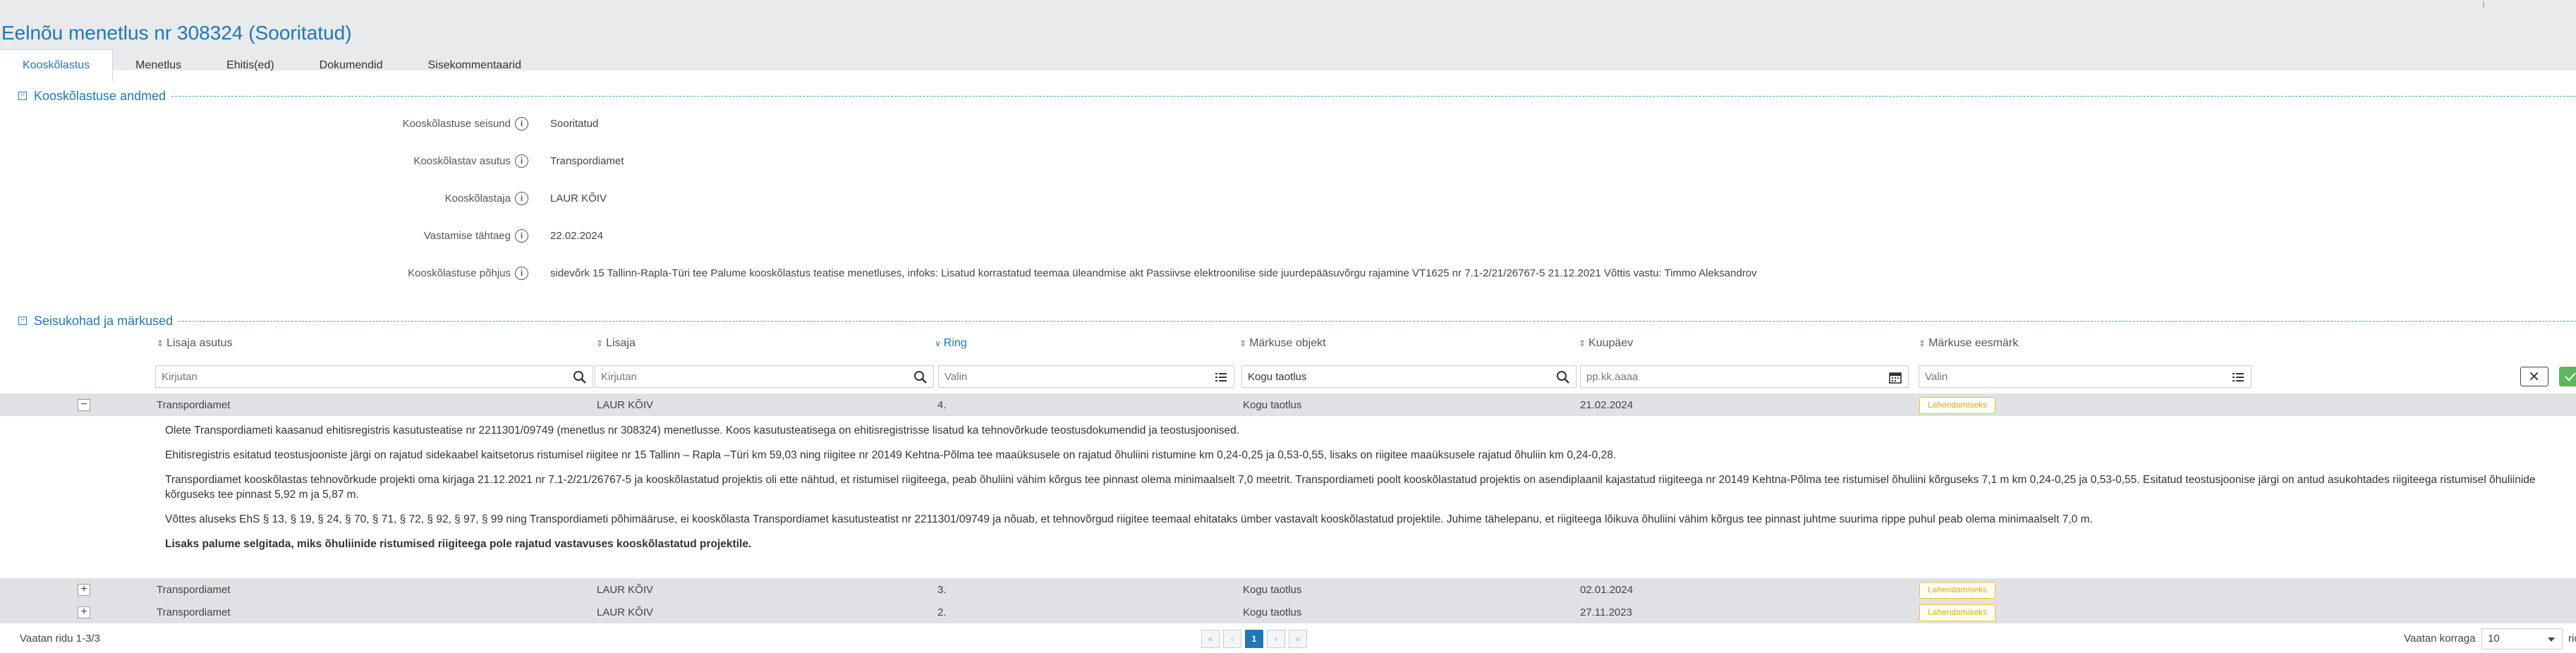  Describe the element at coordinates (2551, 639) in the screenshot. I see `chevron-down-icon` at that location.